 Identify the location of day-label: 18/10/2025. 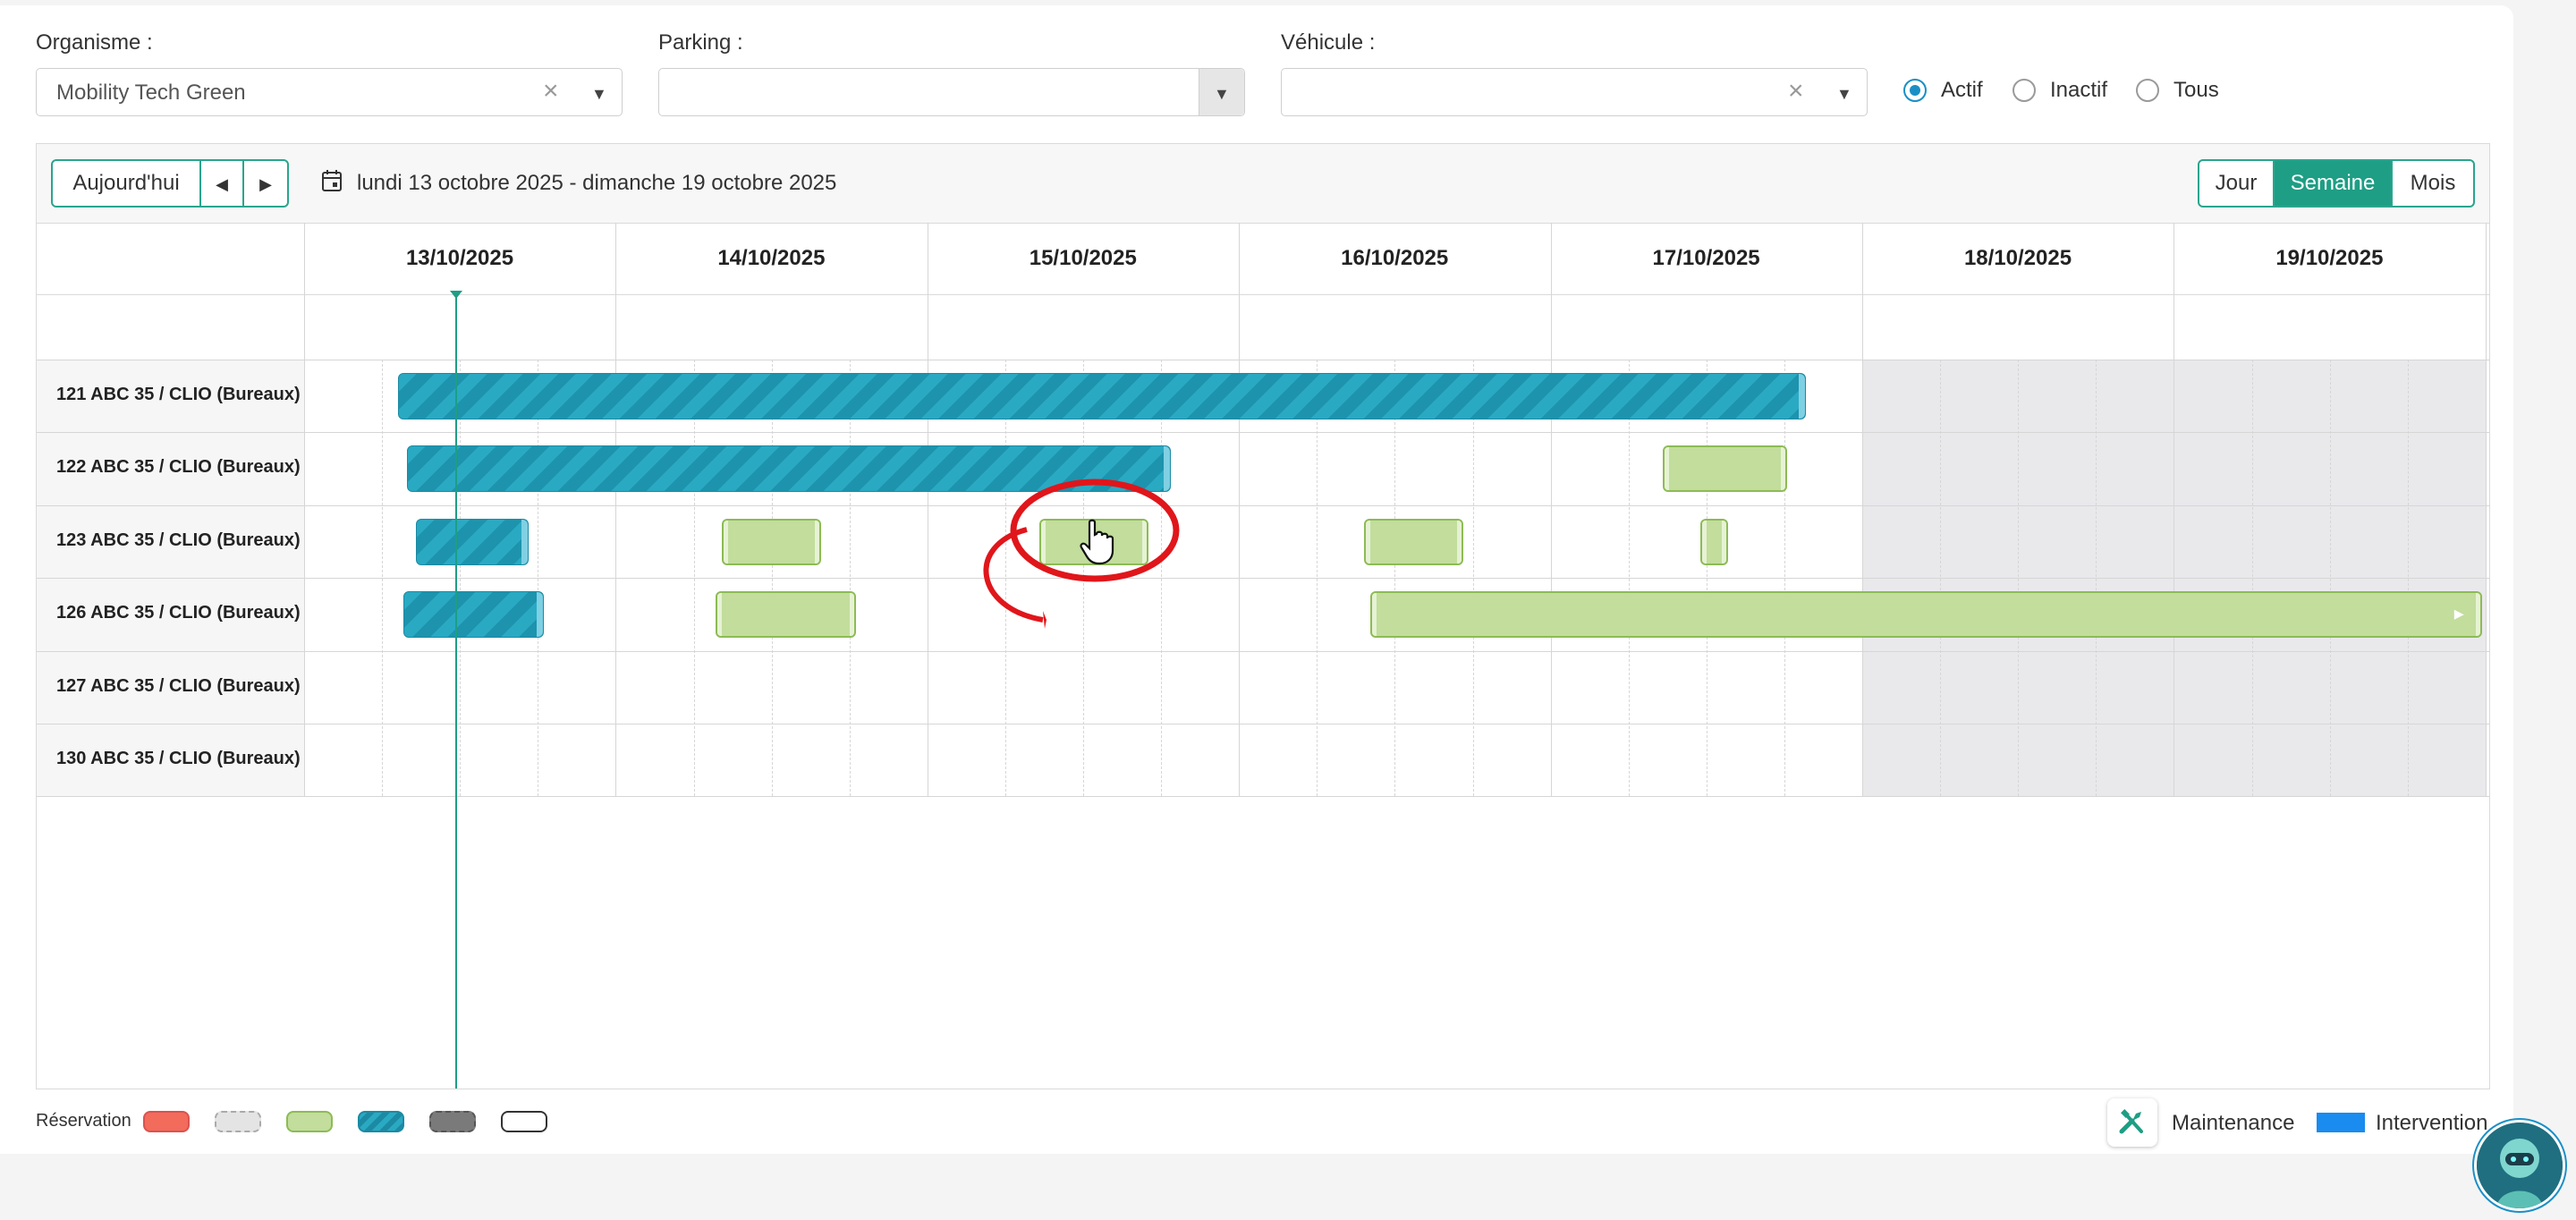
(2017, 258).